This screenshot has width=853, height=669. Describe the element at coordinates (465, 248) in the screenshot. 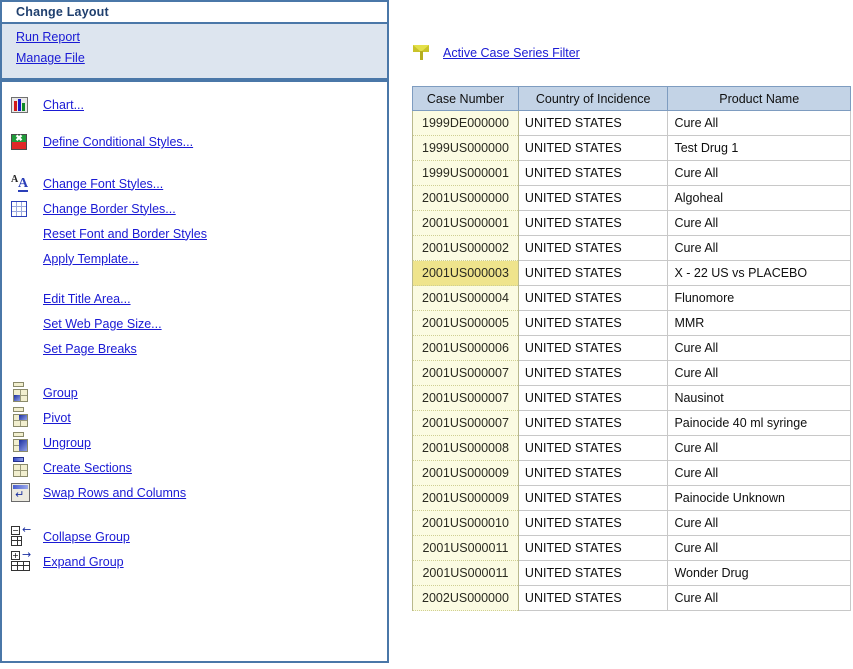

I see `cell-case-number: 2001US000002` at that location.